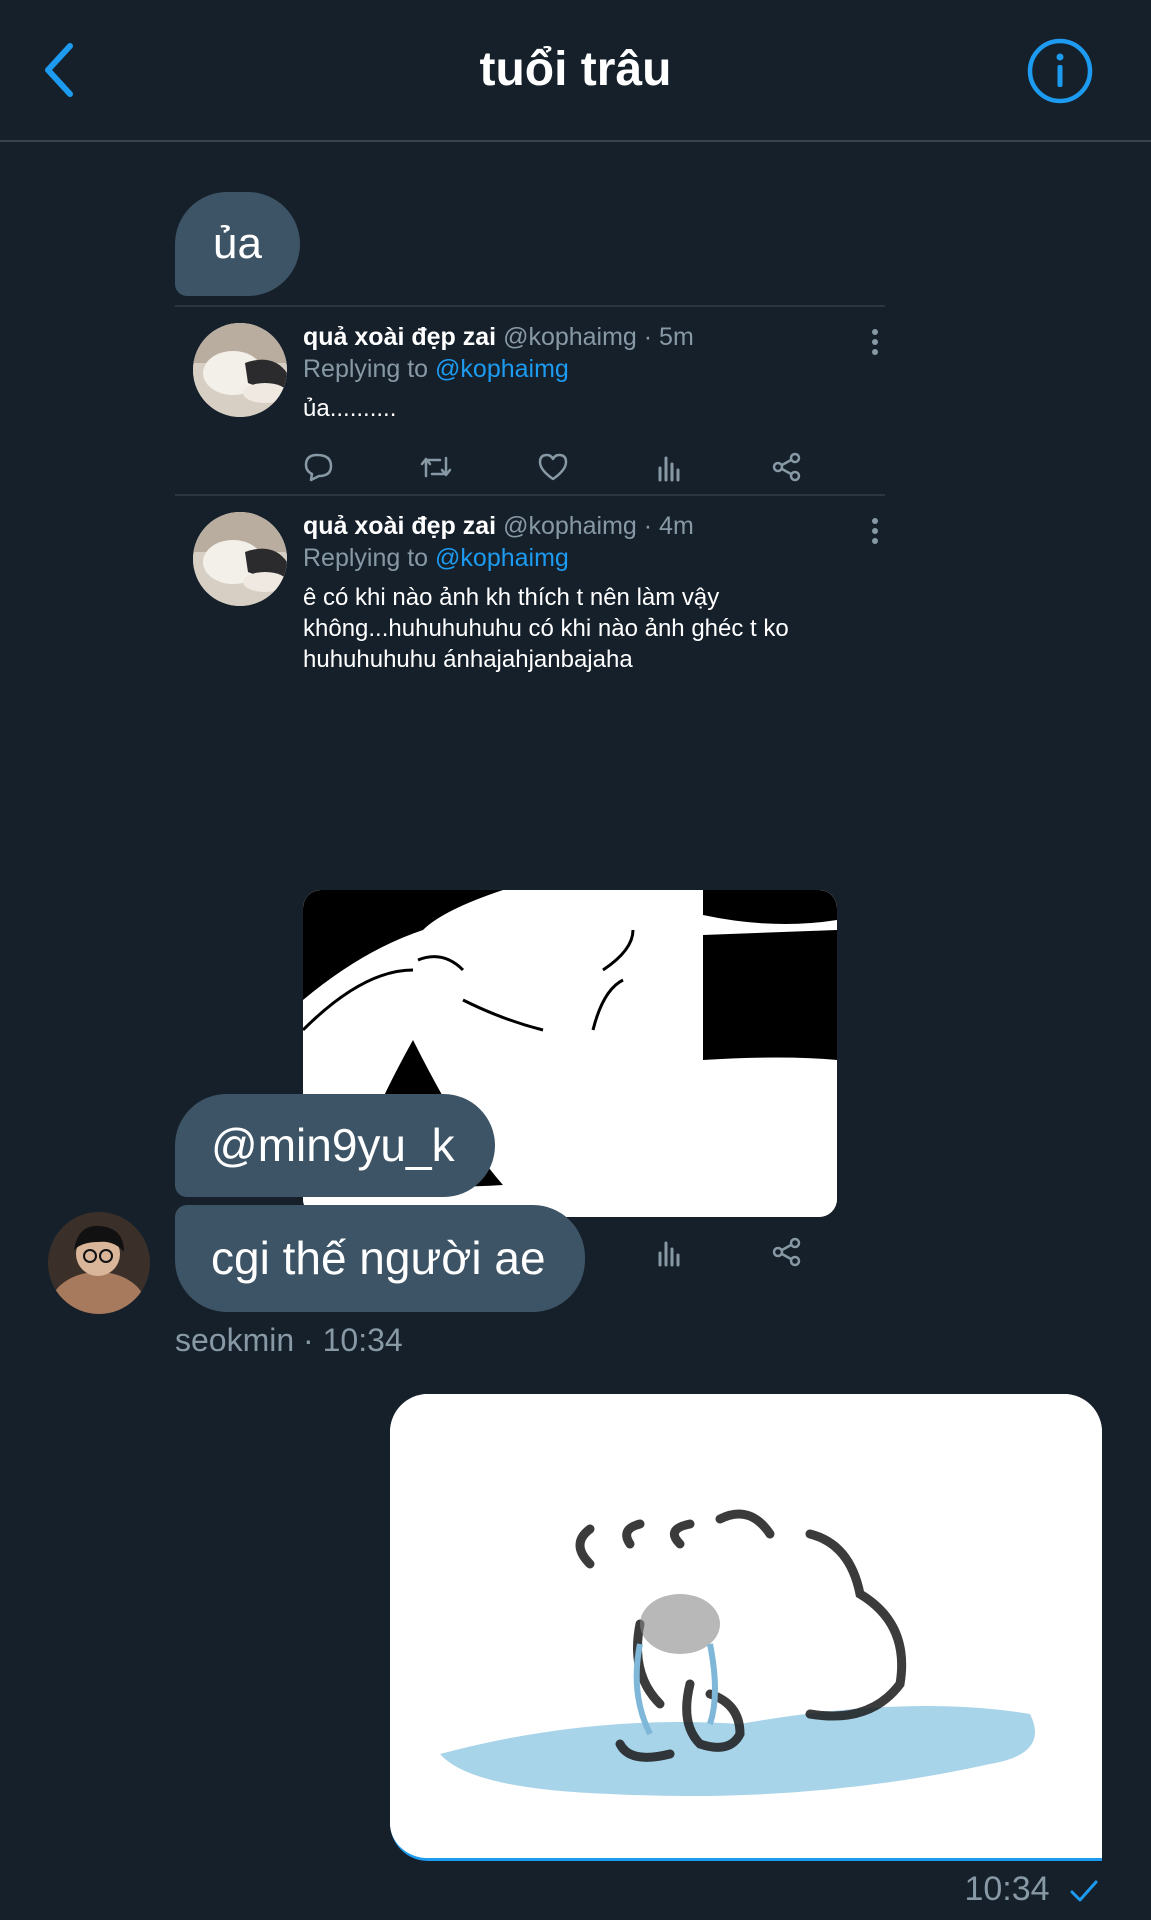 The image size is (1151, 1920). Describe the element at coordinates (598, 526) in the screenshot. I see `tweet-handle-time: @kophaimg · 4m` at that location.